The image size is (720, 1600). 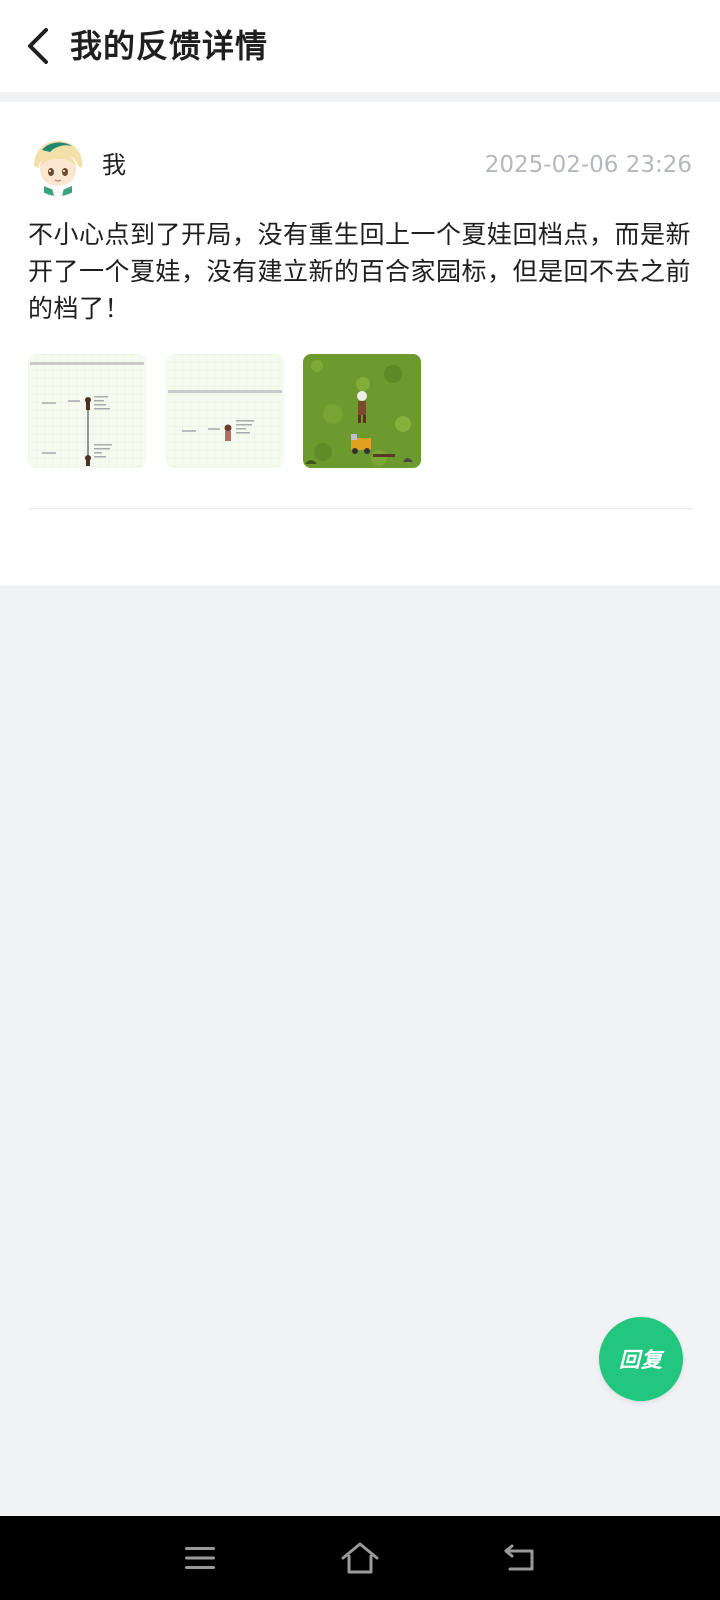 I want to click on avatar-character-icon, so click(x=58, y=166).